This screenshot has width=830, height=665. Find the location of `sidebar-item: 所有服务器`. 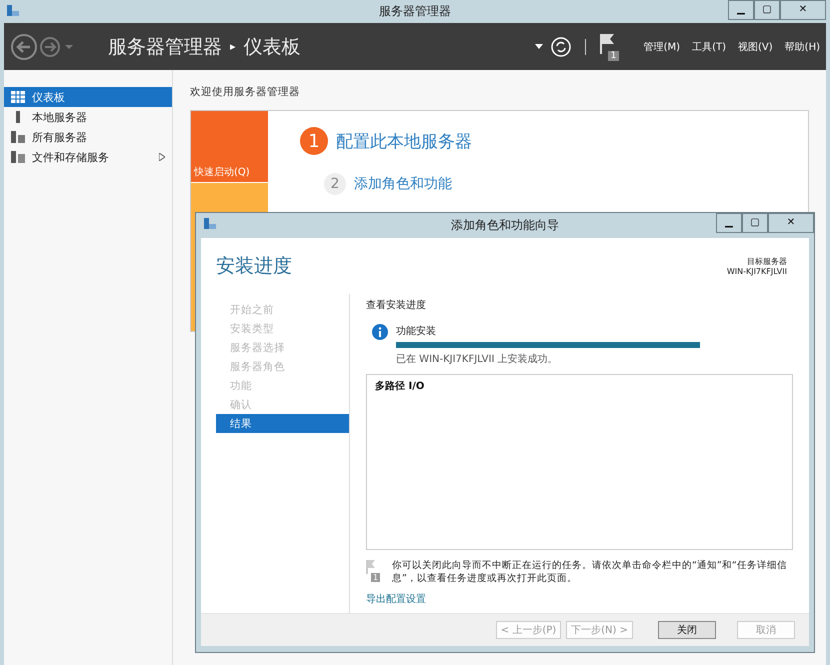

sidebar-item: 所有服务器 is located at coordinates (88, 137).